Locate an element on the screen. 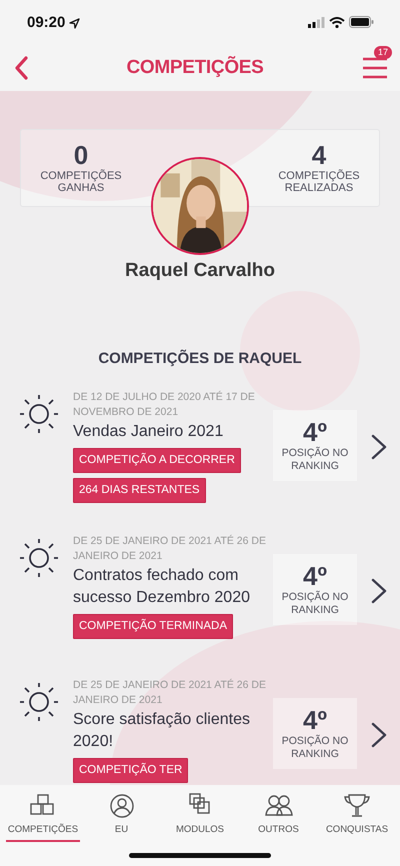 This screenshot has height=866, width=400. stat-label: COMPETIÇÕES REALIZADAS is located at coordinates (319, 182).